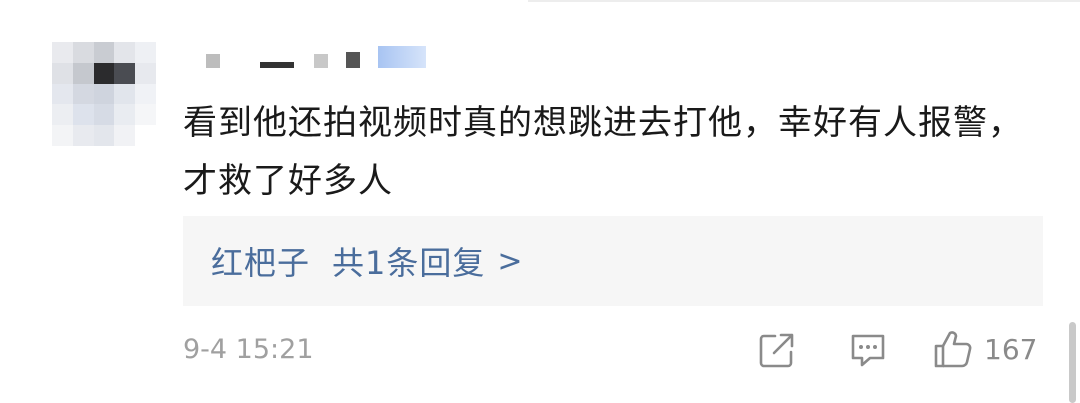 This screenshot has width=1080, height=403. What do you see at coordinates (408, 261) in the screenshot?
I see `reply-count-label: 共1条回复` at bounding box center [408, 261].